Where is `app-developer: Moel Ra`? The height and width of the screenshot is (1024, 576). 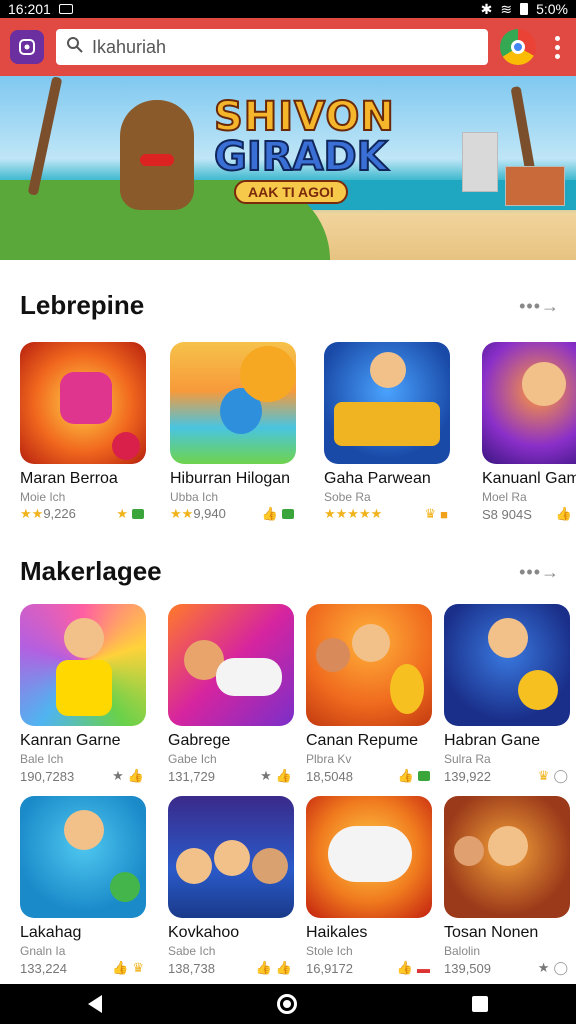 app-developer: Moel Ra is located at coordinates (504, 497).